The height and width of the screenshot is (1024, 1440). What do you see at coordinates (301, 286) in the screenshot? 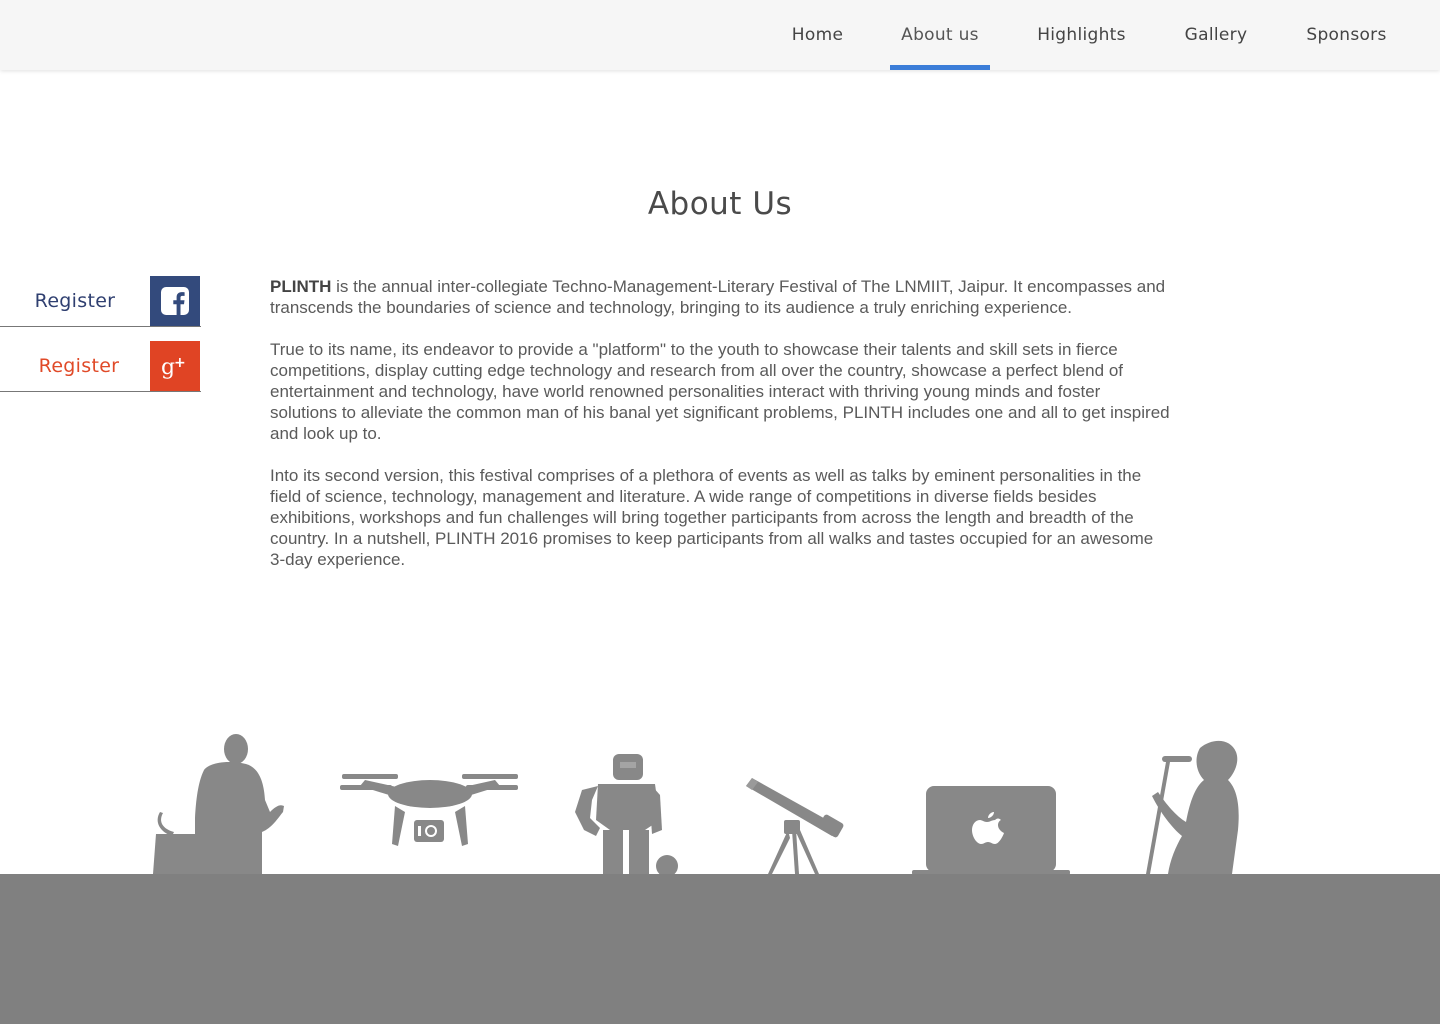
I see `brand-name: PLINTH` at bounding box center [301, 286].